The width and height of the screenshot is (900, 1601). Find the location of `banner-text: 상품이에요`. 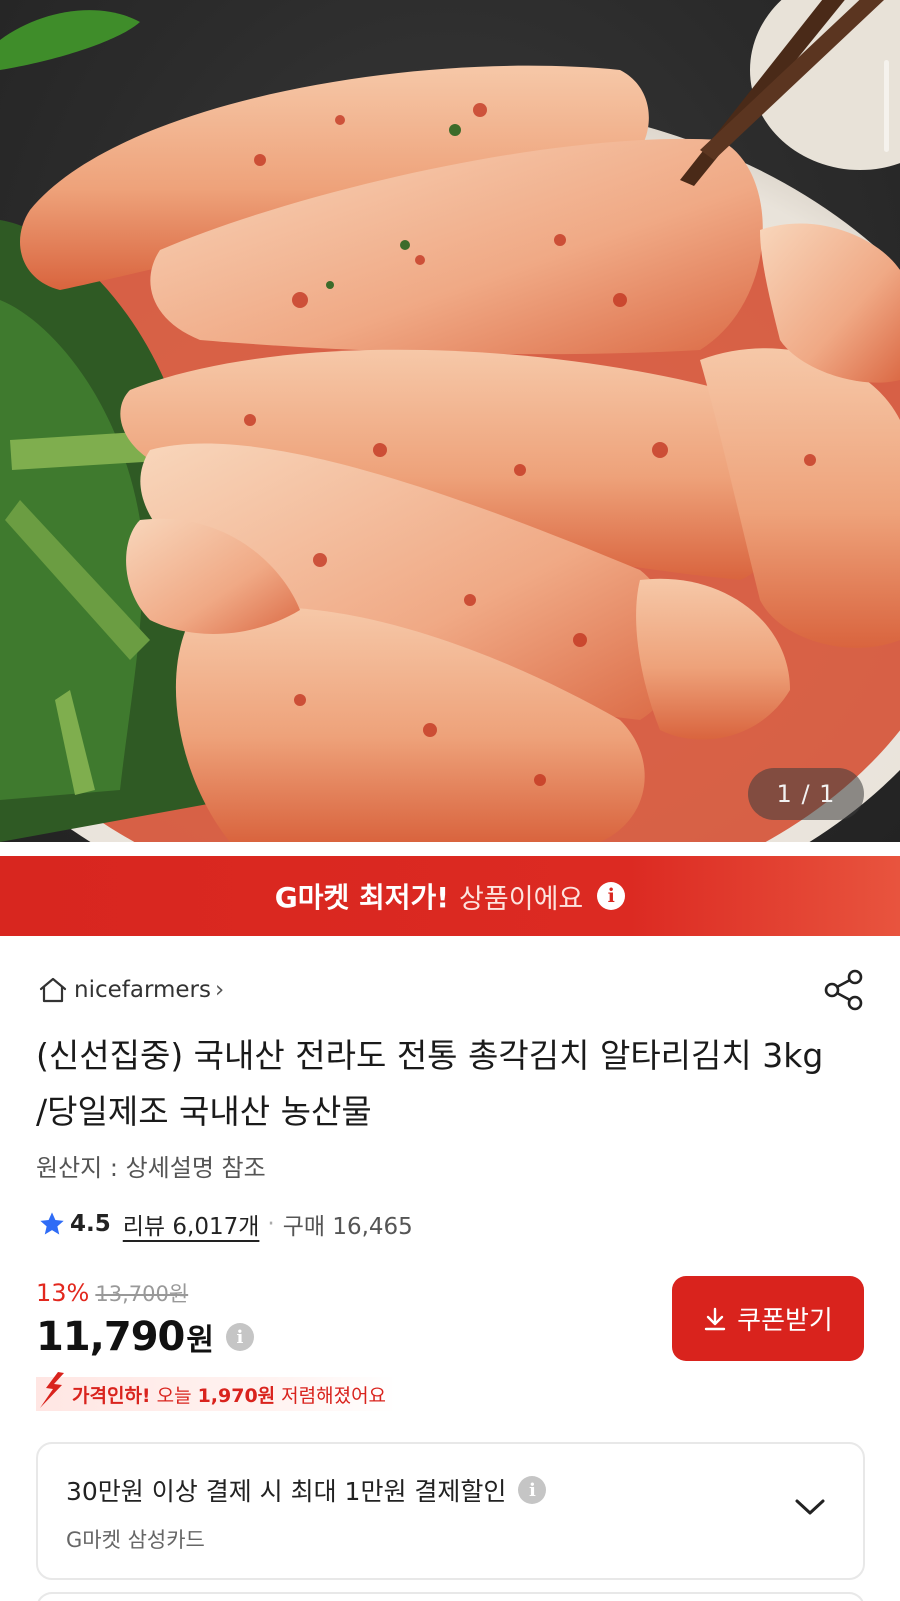

banner-text: 상품이에요 is located at coordinates (521, 899).